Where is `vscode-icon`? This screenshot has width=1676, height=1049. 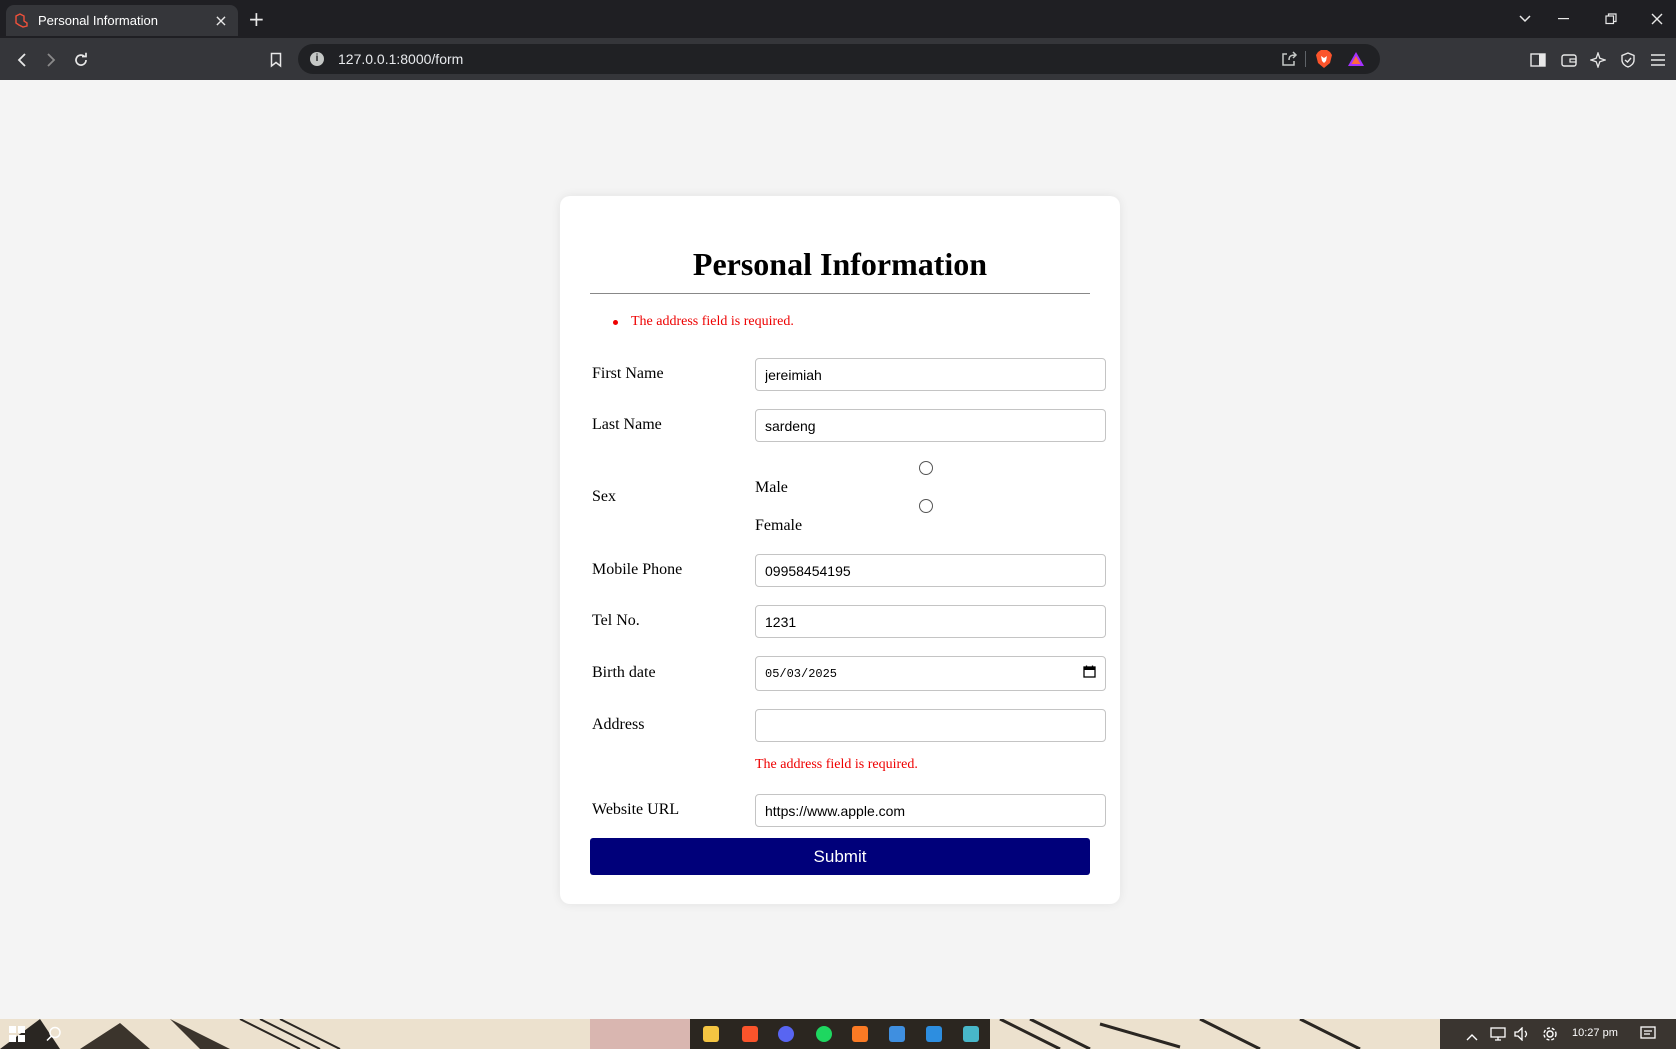
vscode-icon is located at coordinates (934, 1034).